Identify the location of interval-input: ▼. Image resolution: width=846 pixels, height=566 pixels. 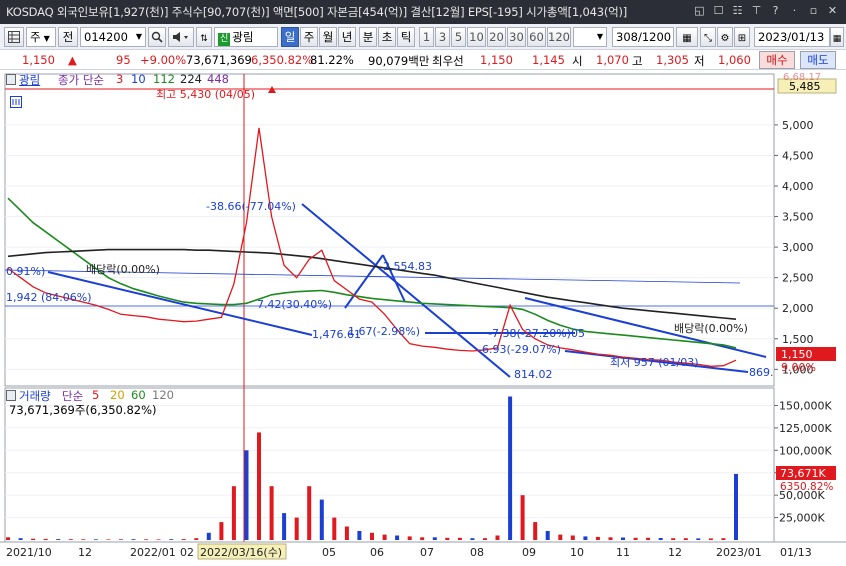
(590, 37).